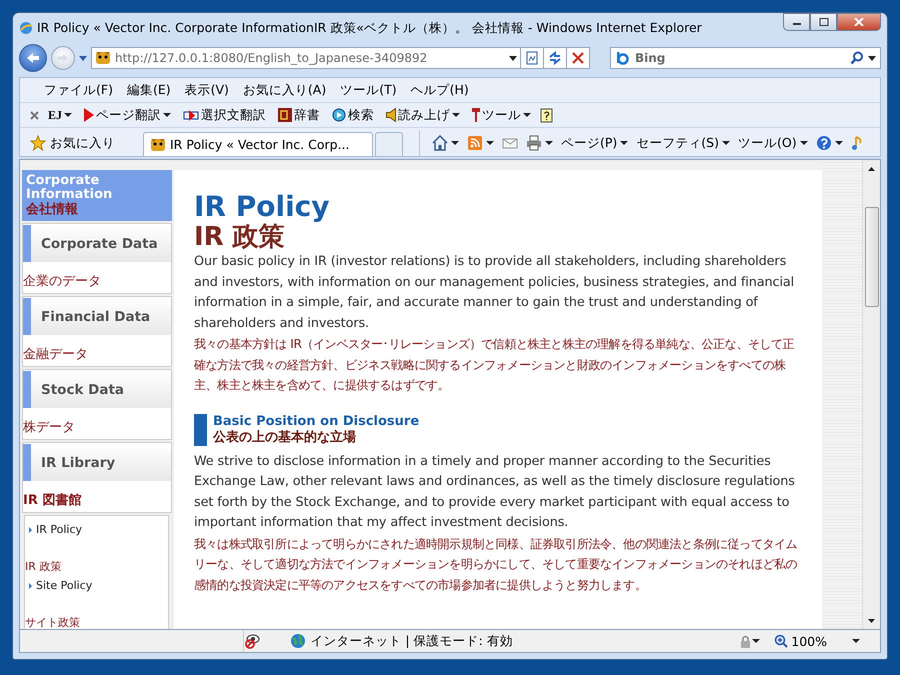 The image size is (900, 675). What do you see at coordinates (871, 168) in the screenshot?
I see `up-arrow-icon` at bounding box center [871, 168].